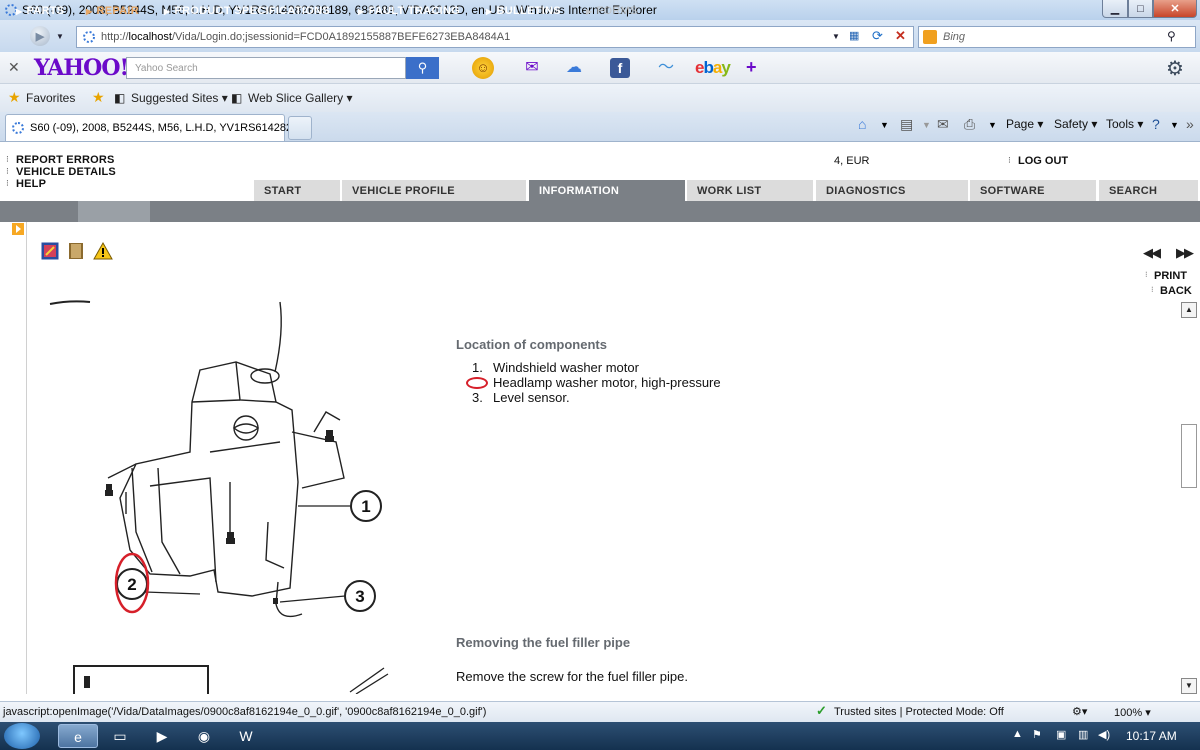 This screenshot has width=1200, height=750. I want to click on internet-explorer-taskbar-icon: e, so click(78, 736).